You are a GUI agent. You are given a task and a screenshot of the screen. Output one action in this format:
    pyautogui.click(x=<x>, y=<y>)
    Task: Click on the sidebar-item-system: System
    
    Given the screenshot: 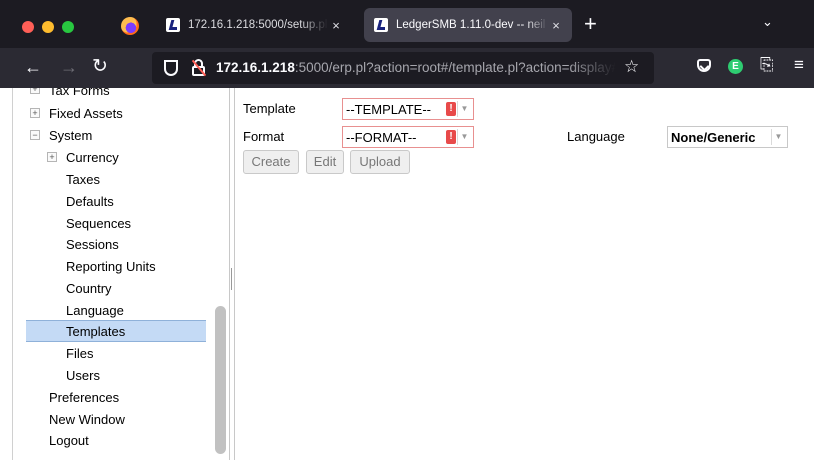 What is the action you would take?
    pyautogui.click(x=70, y=136)
    